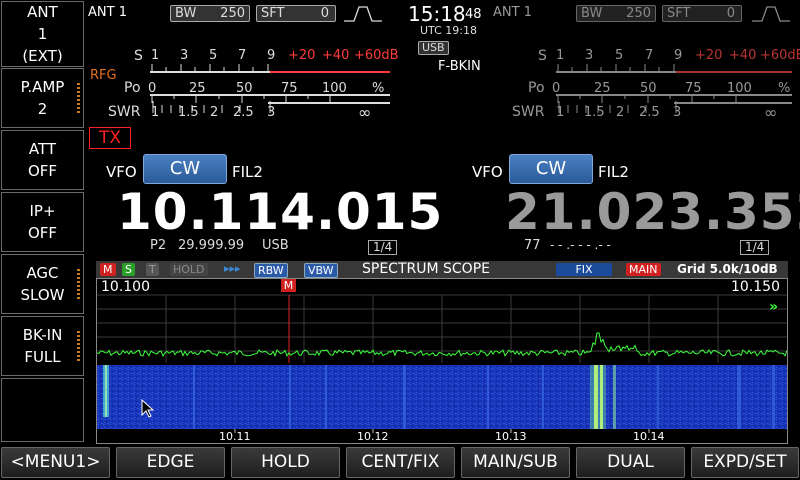  I want to click on scope-edge-low: 10.100, so click(125, 287).